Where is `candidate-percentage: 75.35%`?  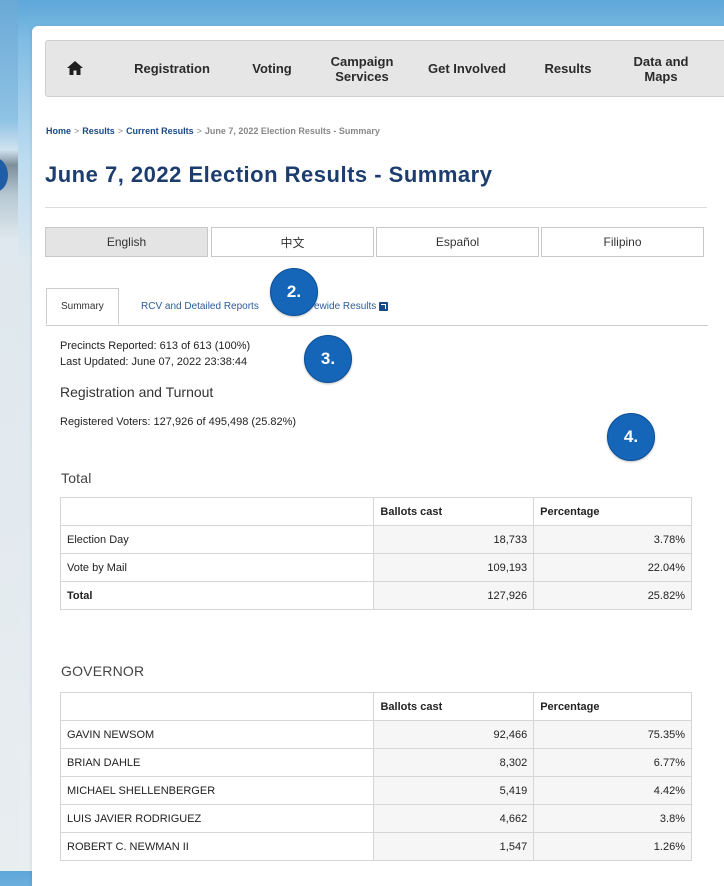
candidate-percentage: 75.35% is located at coordinates (612, 734).